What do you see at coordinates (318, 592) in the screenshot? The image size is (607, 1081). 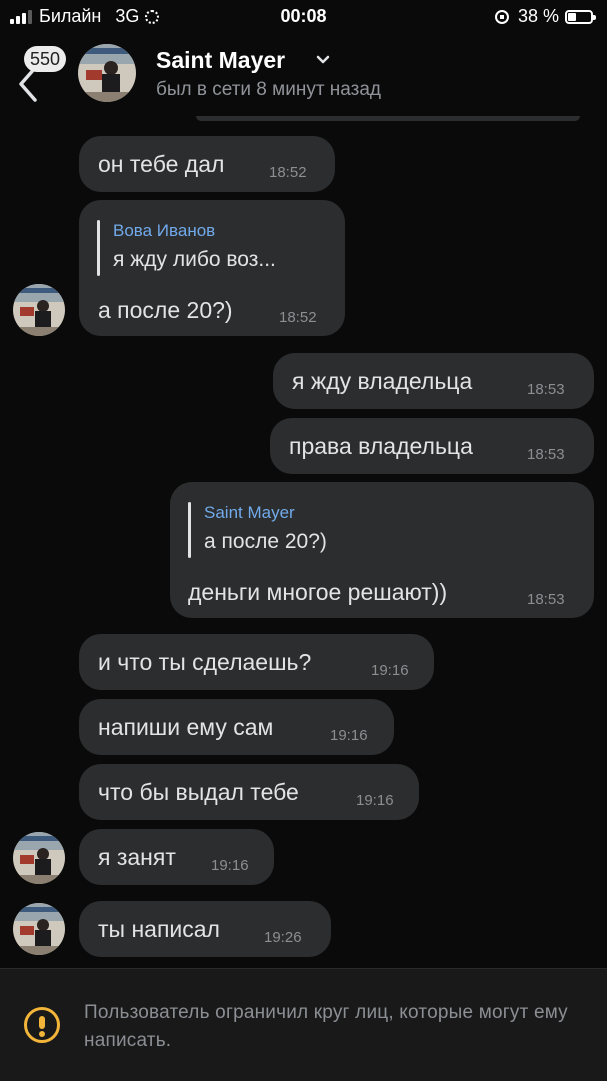 I see `message-text: деньги многое решают))` at bounding box center [318, 592].